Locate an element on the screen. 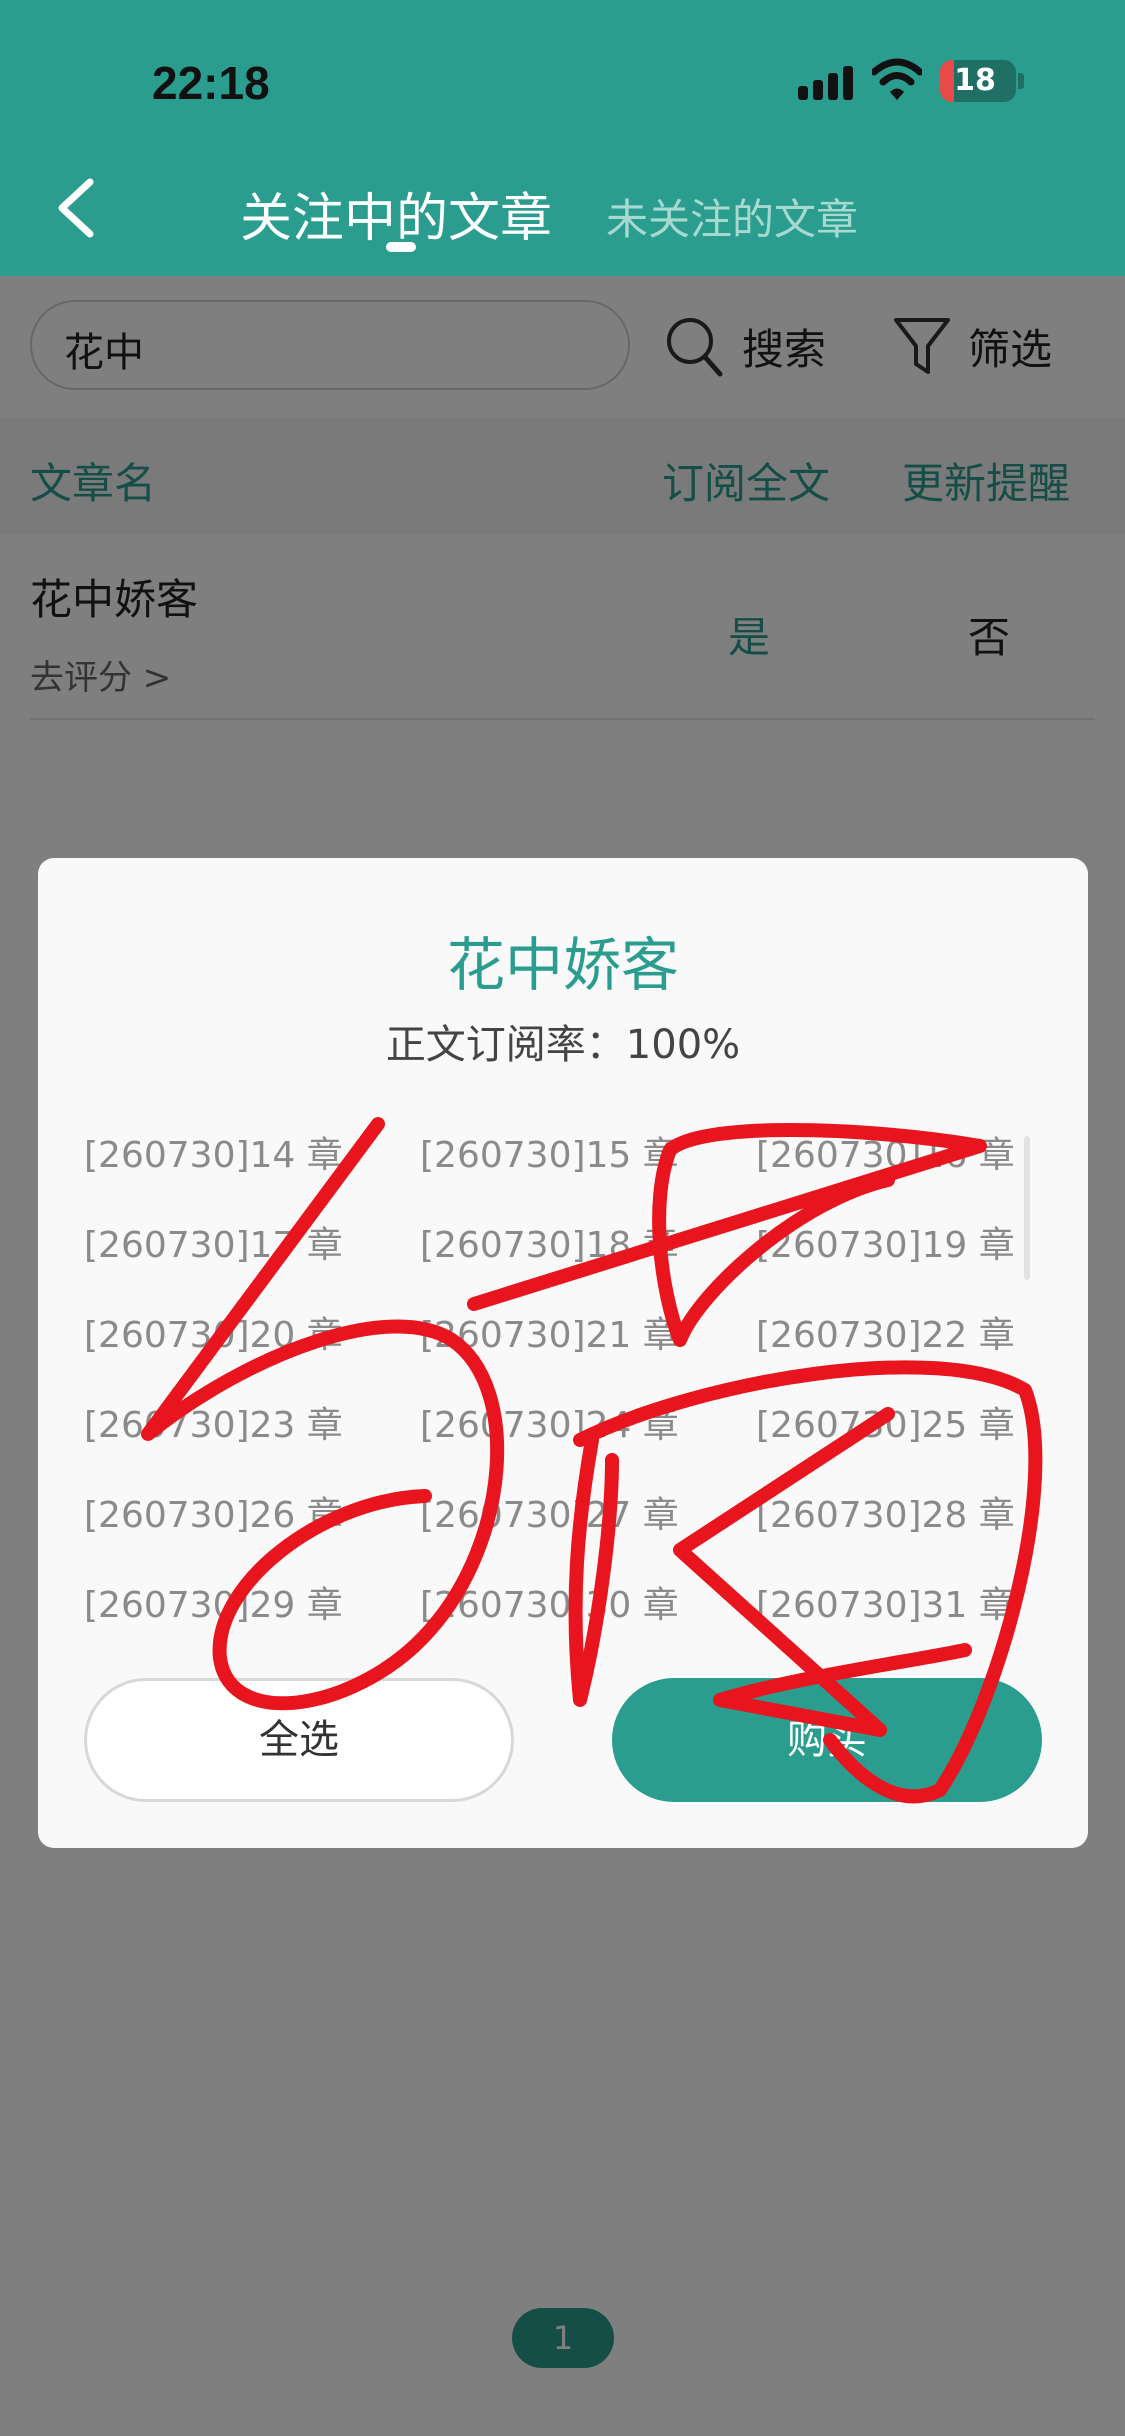  tab-following: 关注中的文章 is located at coordinates (396, 213).